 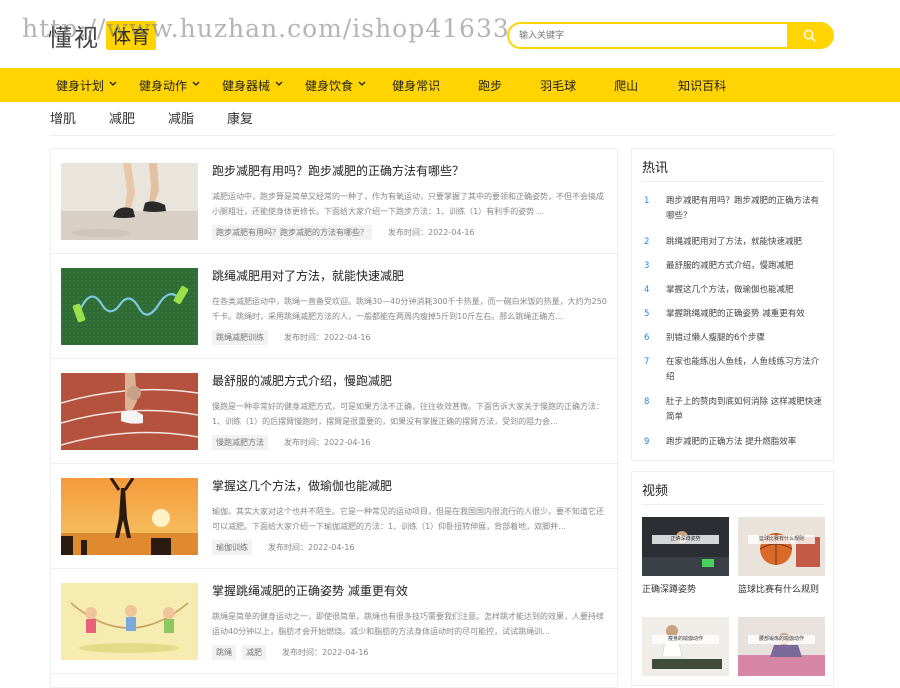 I want to click on article-title: 跑步减肥有用吗？跑步减肥的正确方法有哪些？, so click(x=338, y=170).